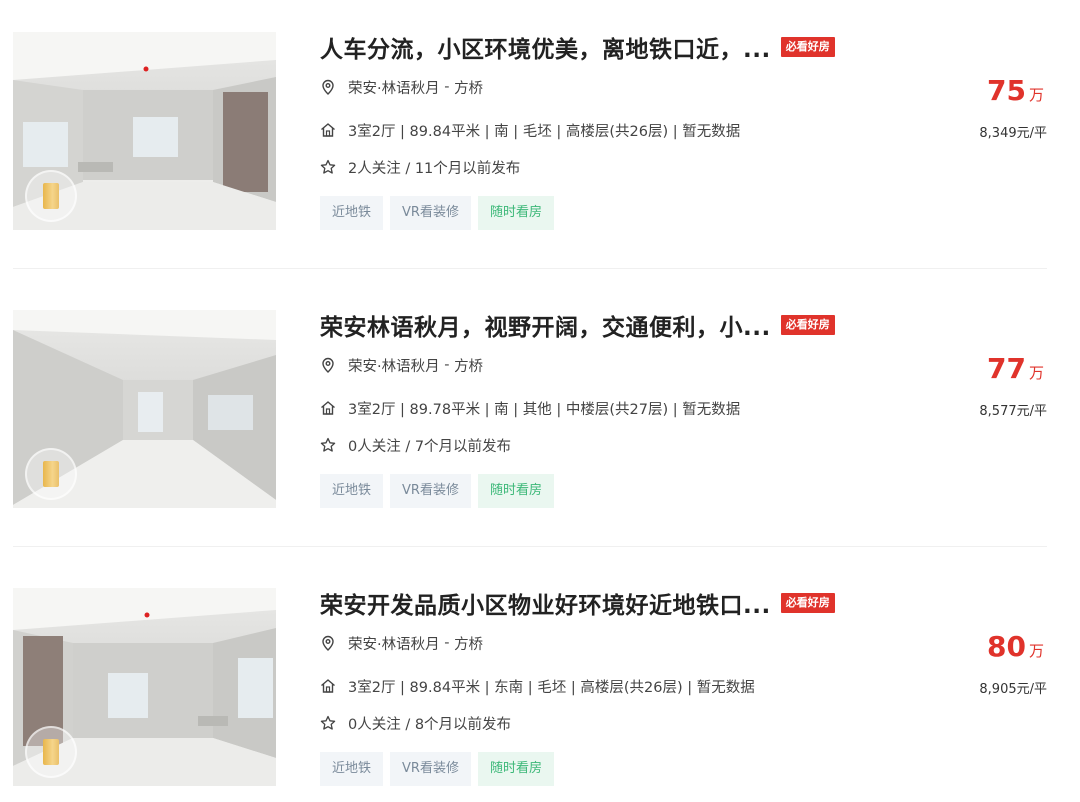 This screenshot has height=802, width=1080. I want to click on follow-info: 0人关注 / 7个月以前发布, so click(415, 445).